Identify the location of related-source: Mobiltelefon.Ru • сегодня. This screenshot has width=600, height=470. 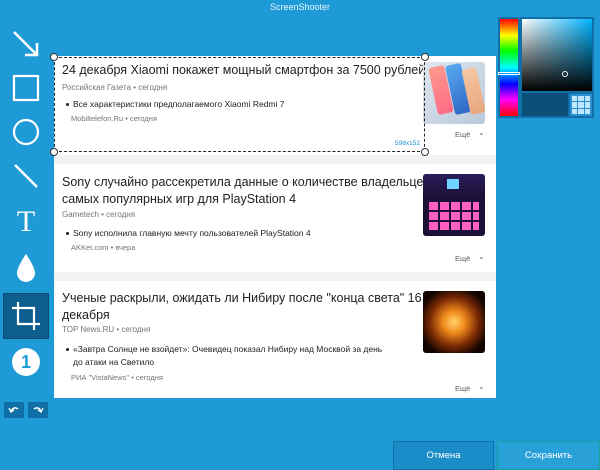
(114, 118).